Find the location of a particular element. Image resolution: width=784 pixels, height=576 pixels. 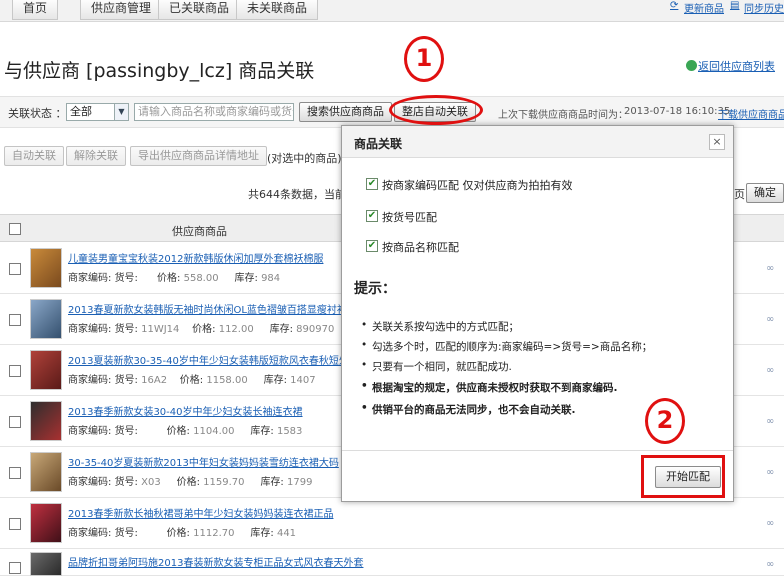

status-select: 全部 ▼ is located at coordinates (97, 112).